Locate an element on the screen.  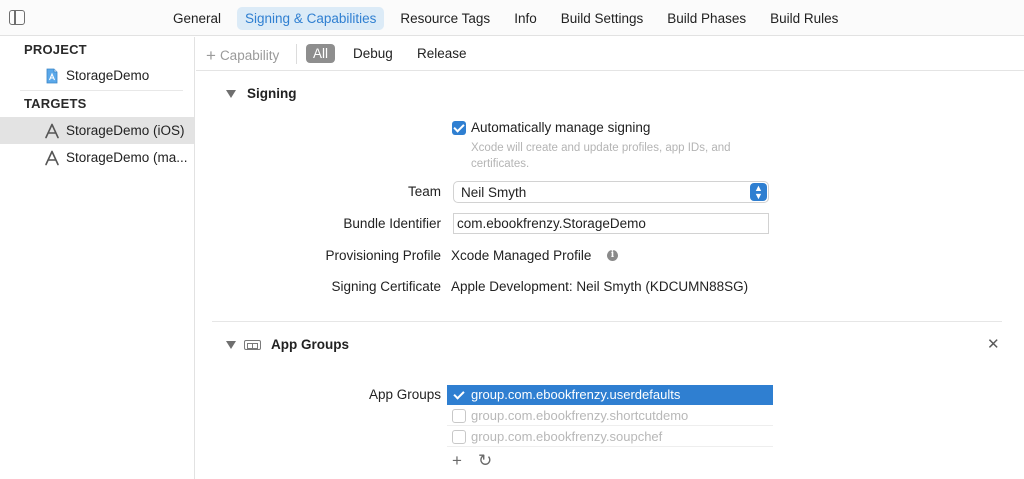
bundle-identifier-label: Bundle Identifier is located at coordinates (392, 223).